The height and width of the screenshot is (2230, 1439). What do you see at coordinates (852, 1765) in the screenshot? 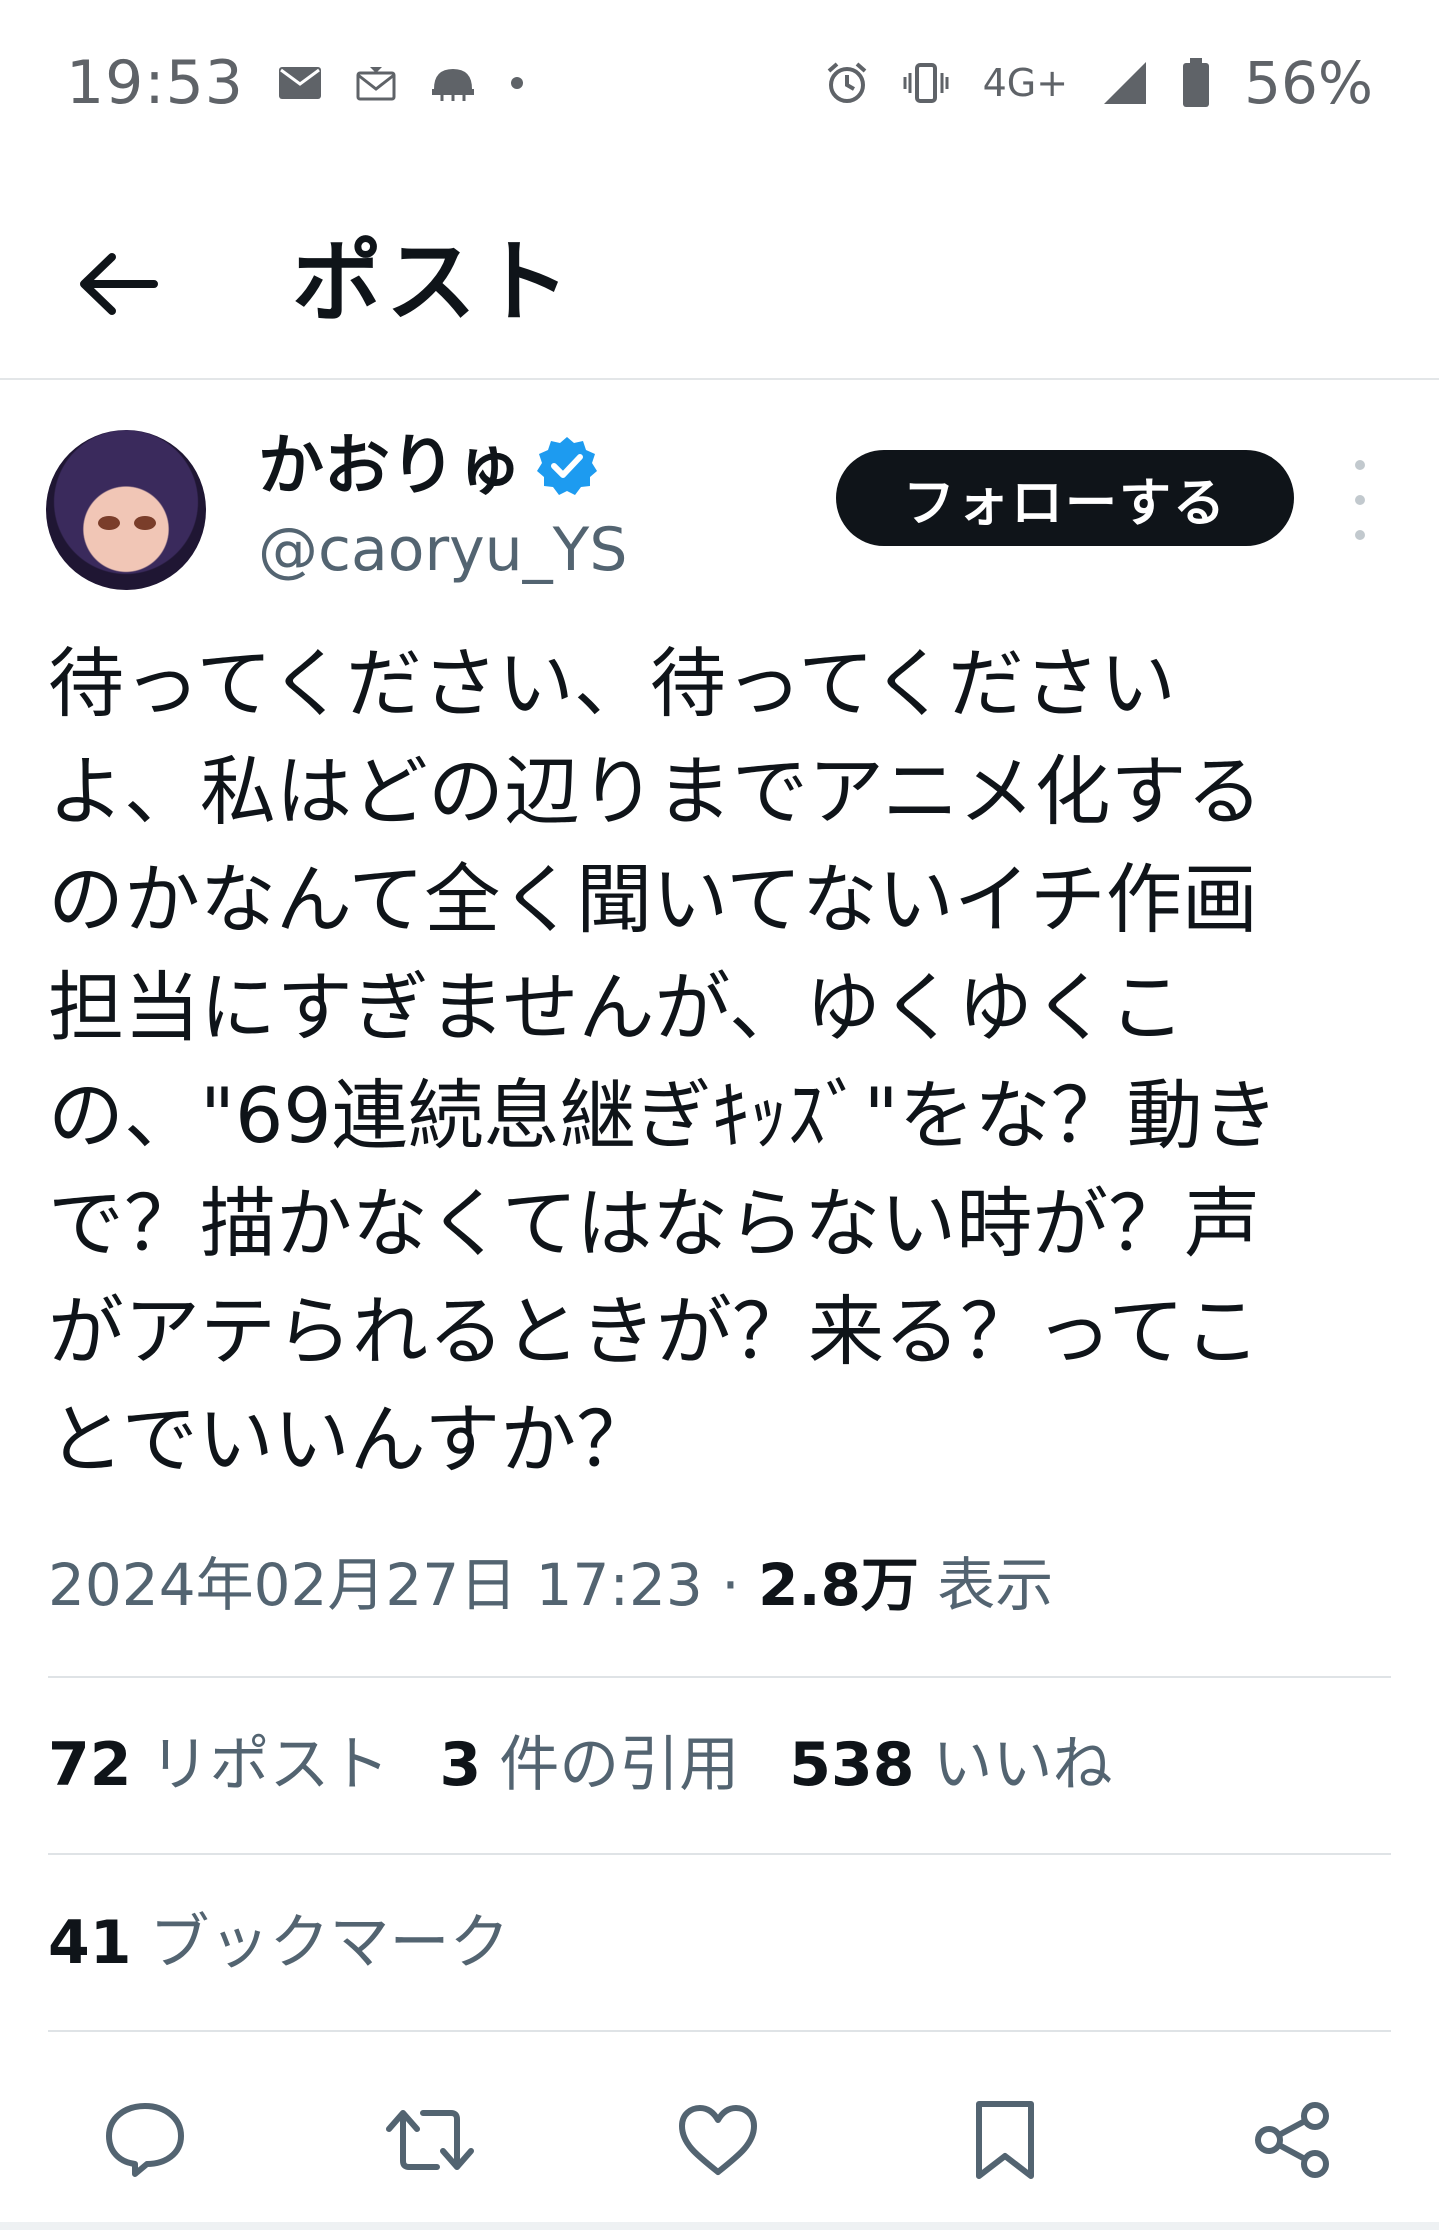
I see `likes-count: 538` at bounding box center [852, 1765].